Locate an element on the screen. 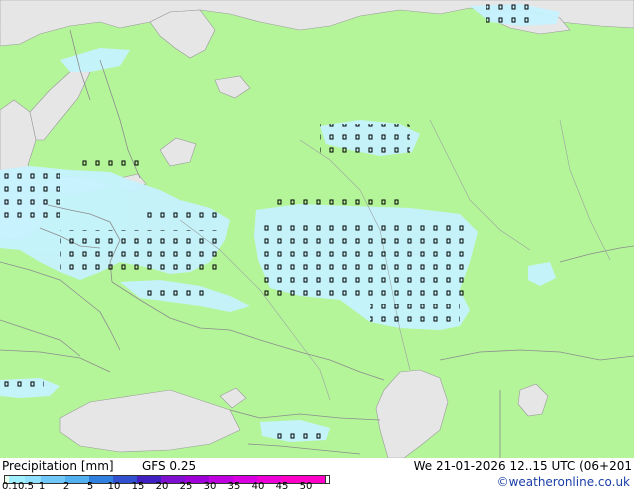 This screenshot has width=634, height=492. legend-scale-label: 5 is located at coordinates (90, 486).